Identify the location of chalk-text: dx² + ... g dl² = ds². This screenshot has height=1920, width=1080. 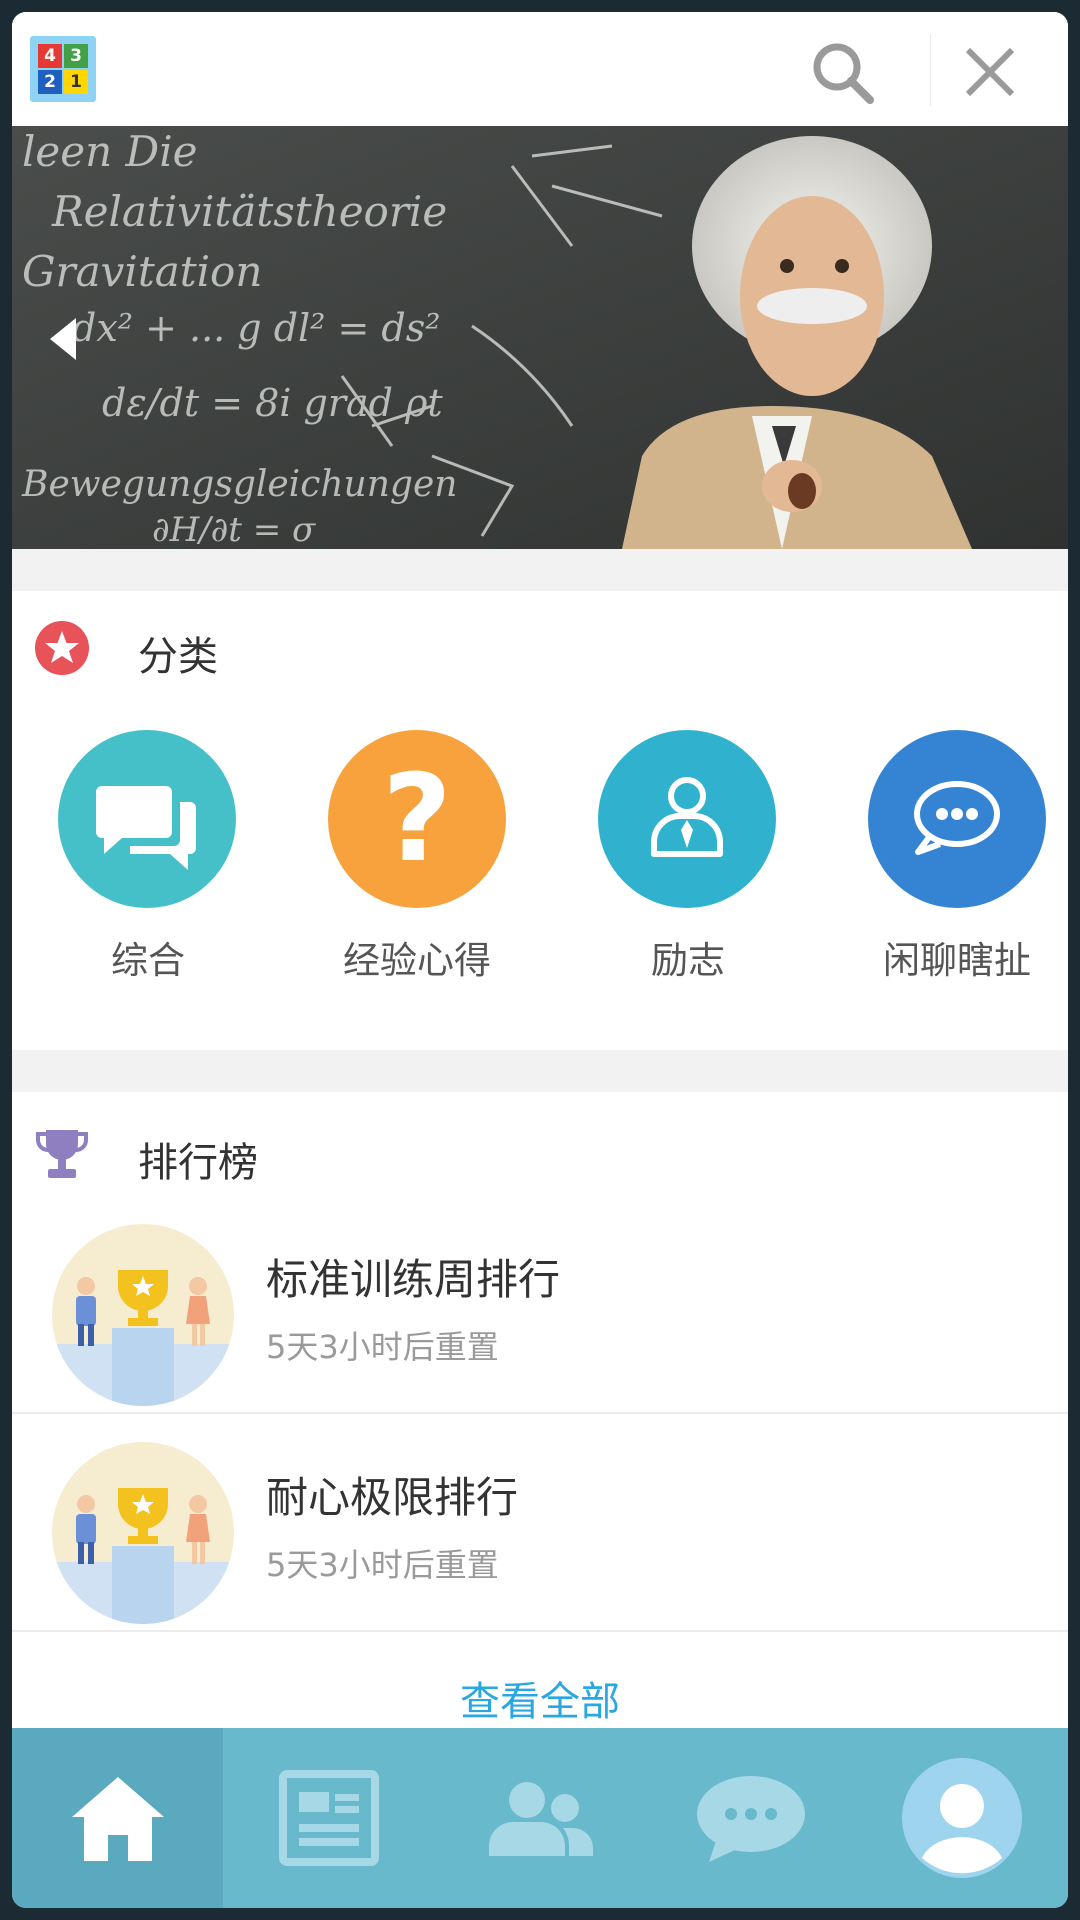
(256, 328).